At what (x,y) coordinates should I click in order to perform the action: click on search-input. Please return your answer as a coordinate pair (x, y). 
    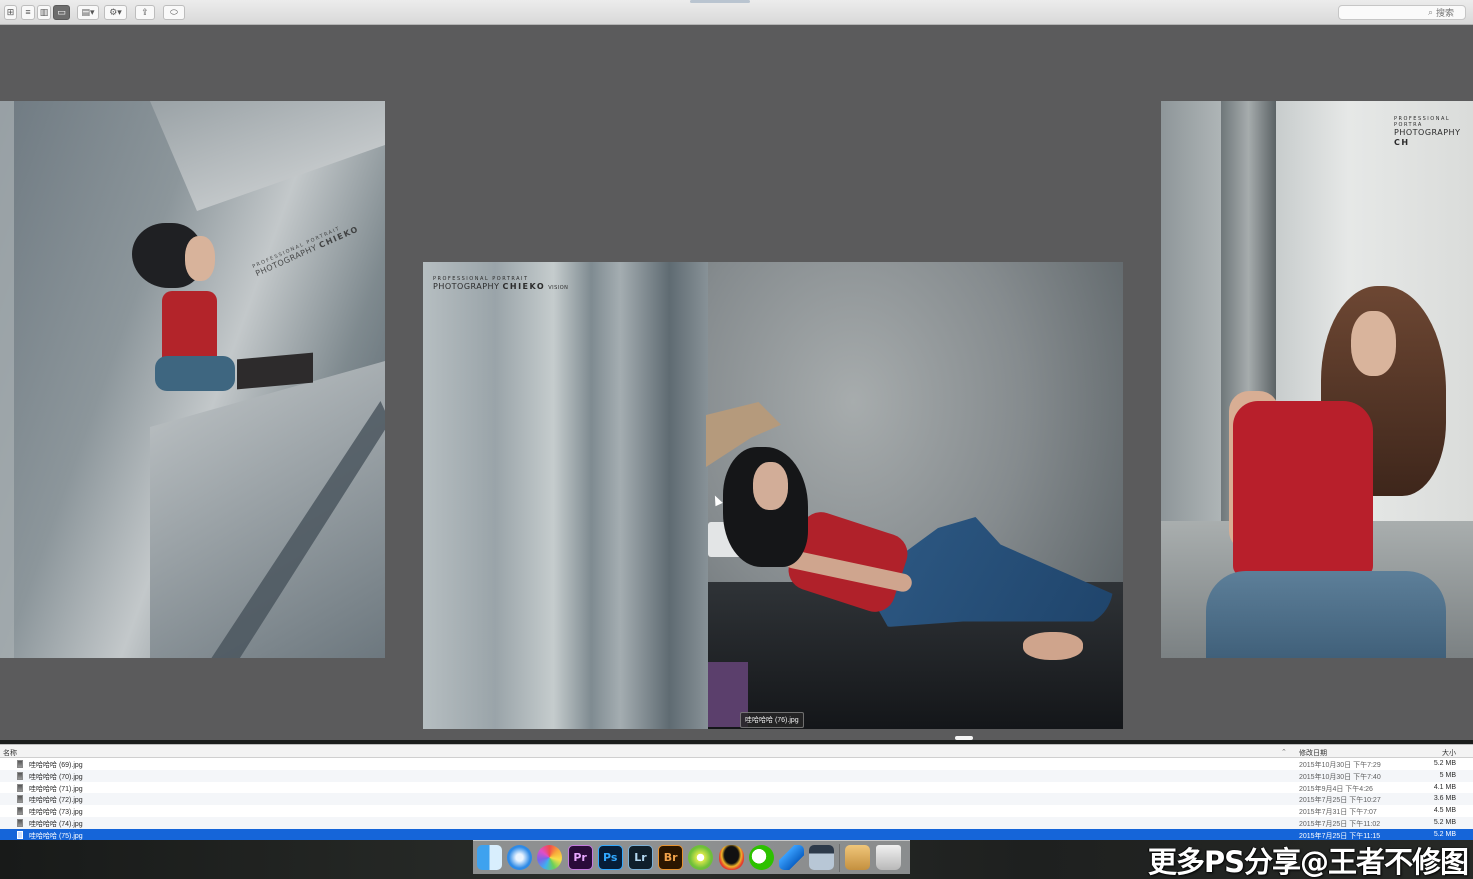
    Looking at the image, I should click on (1446, 12).